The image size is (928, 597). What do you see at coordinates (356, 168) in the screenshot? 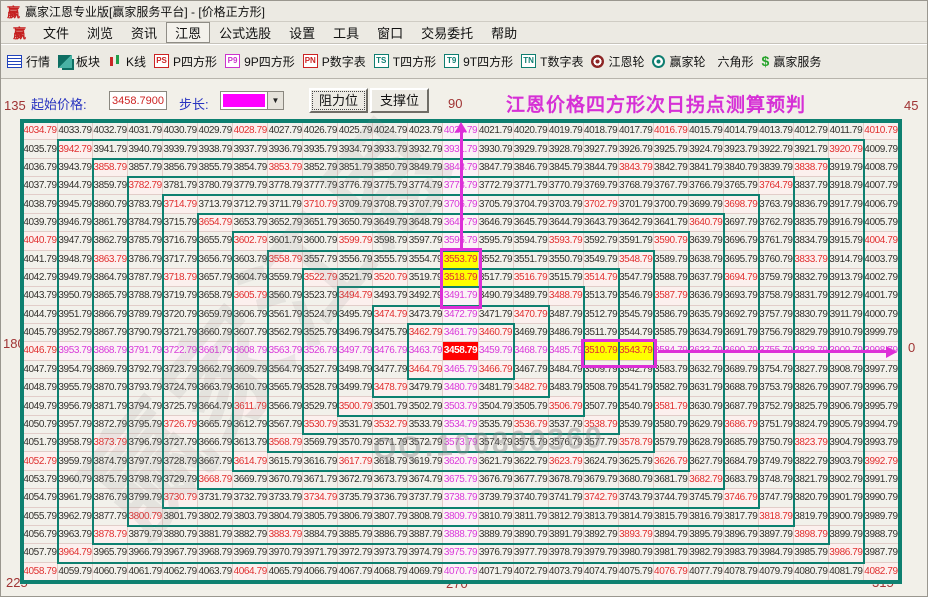
I see `grid-cell: 3851.79` at bounding box center [356, 168].